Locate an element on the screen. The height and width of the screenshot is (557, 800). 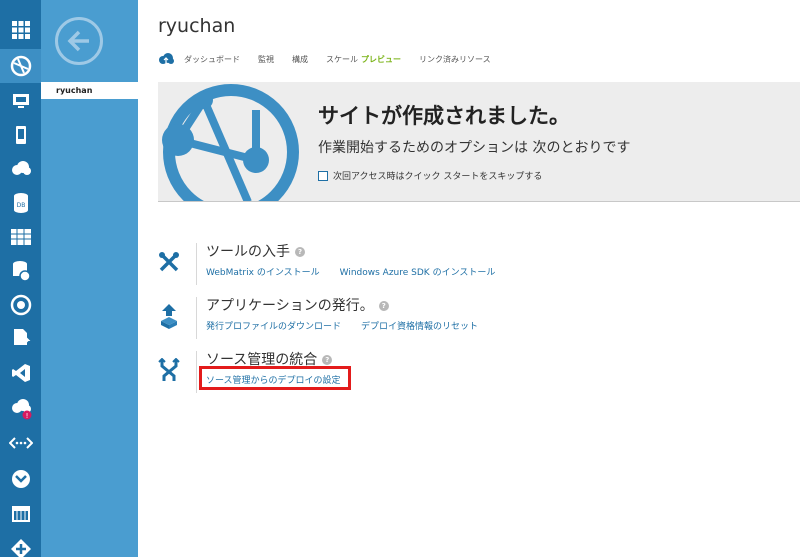
media-services-button is located at coordinates (20, 305).